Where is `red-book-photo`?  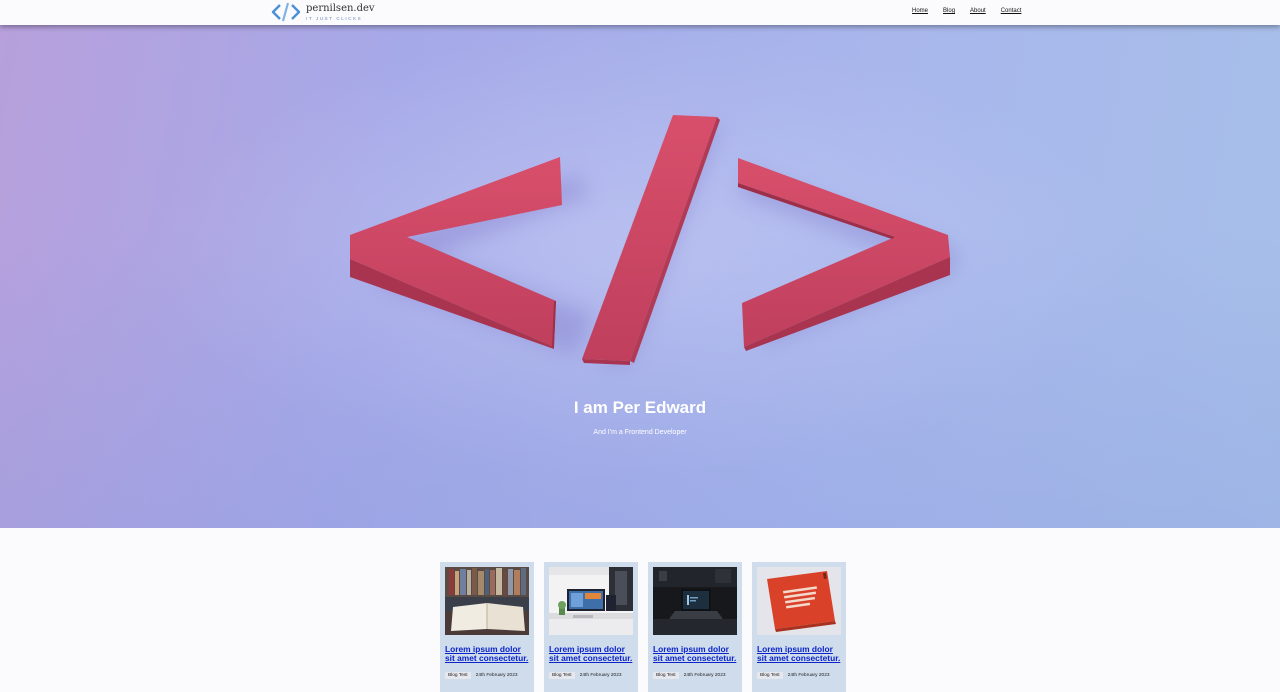
red-book-photo is located at coordinates (799, 601).